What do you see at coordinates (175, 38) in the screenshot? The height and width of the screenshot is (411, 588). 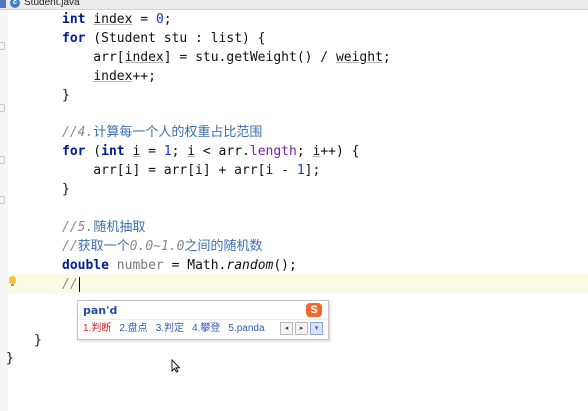 I see `code-token: (Student stu : list) {` at bounding box center [175, 38].